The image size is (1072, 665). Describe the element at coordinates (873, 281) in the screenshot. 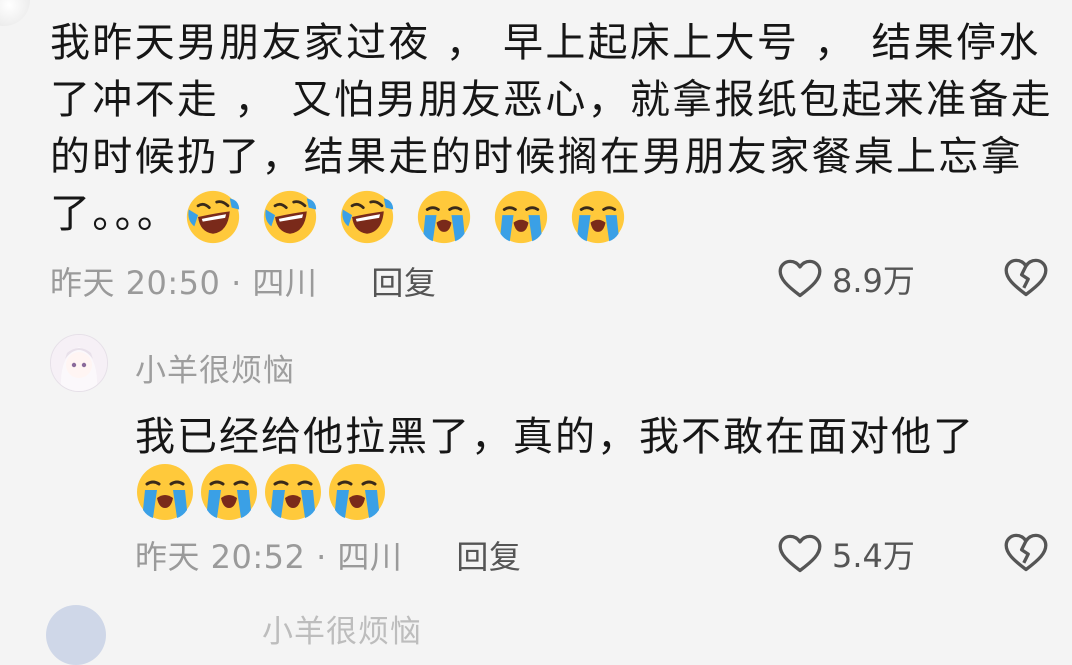

I see `like-count: 8.9万` at that location.